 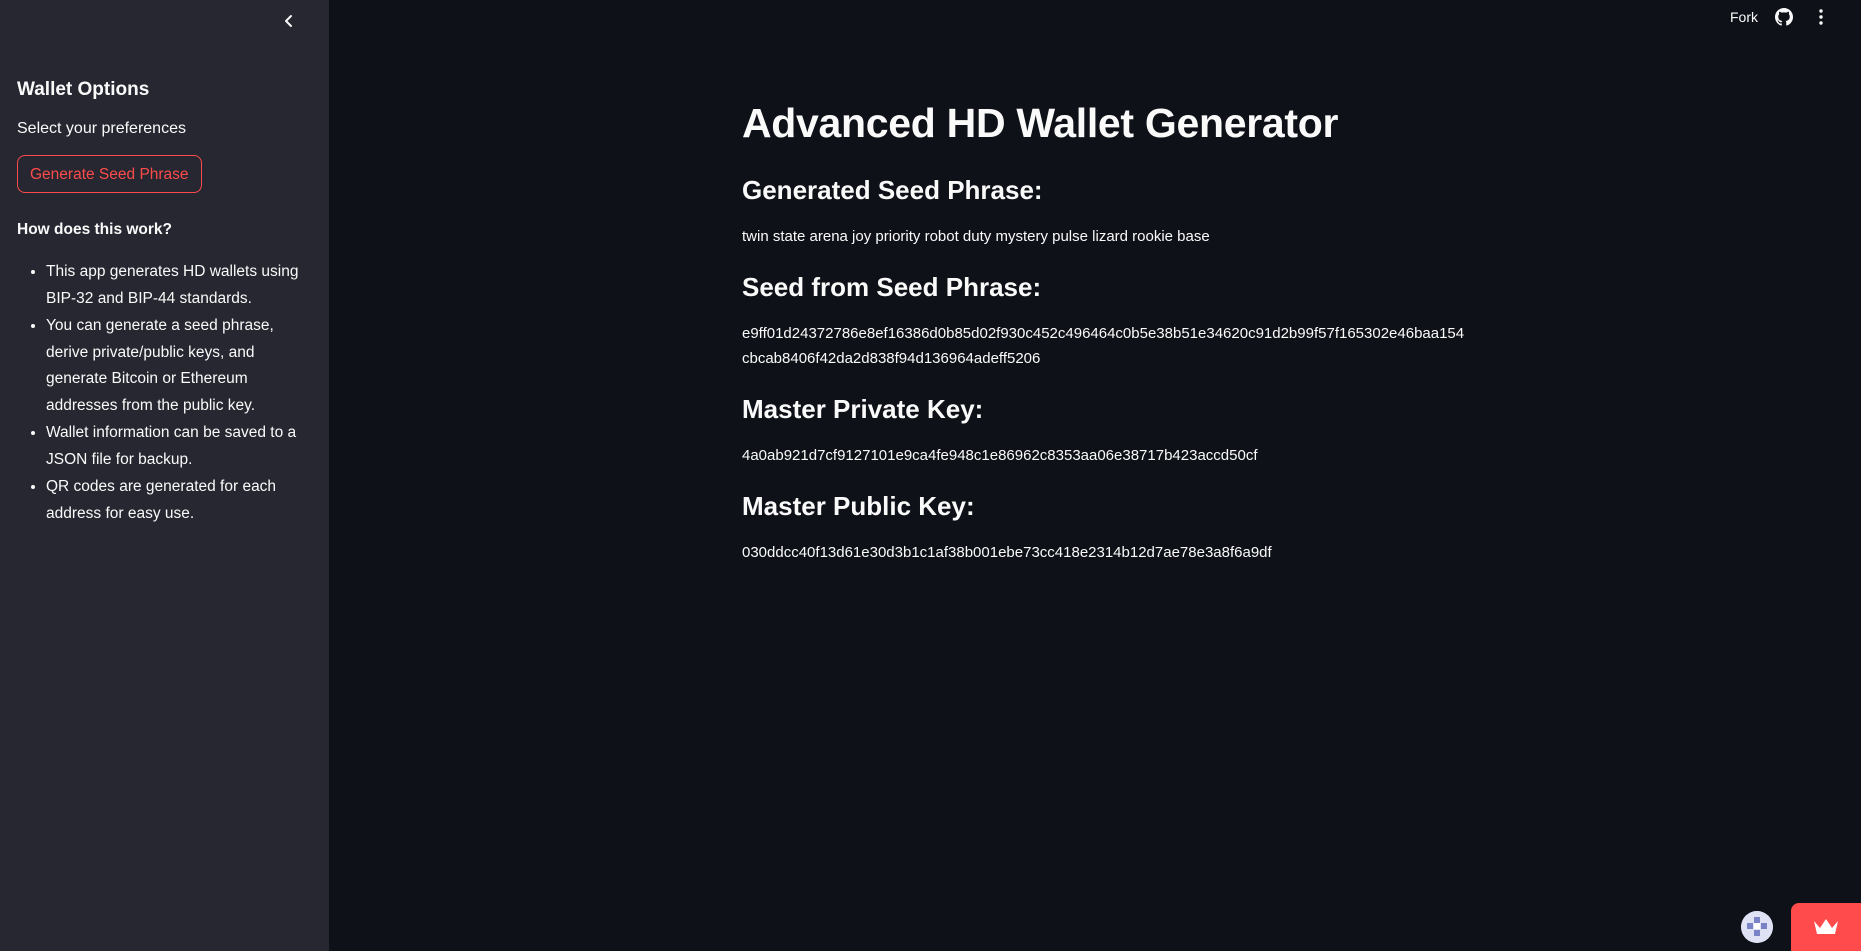 What do you see at coordinates (892, 190) in the screenshot?
I see `seed-phrase-heading: Generated Seed Phrase:` at bounding box center [892, 190].